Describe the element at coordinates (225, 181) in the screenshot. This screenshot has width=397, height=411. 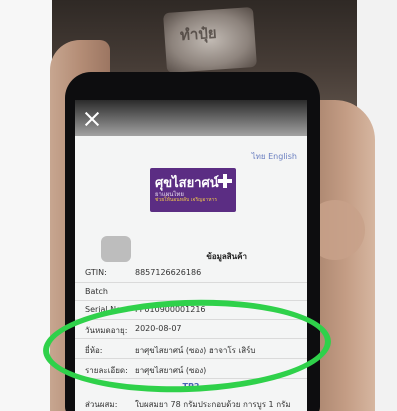
I see `cross-icon` at that location.